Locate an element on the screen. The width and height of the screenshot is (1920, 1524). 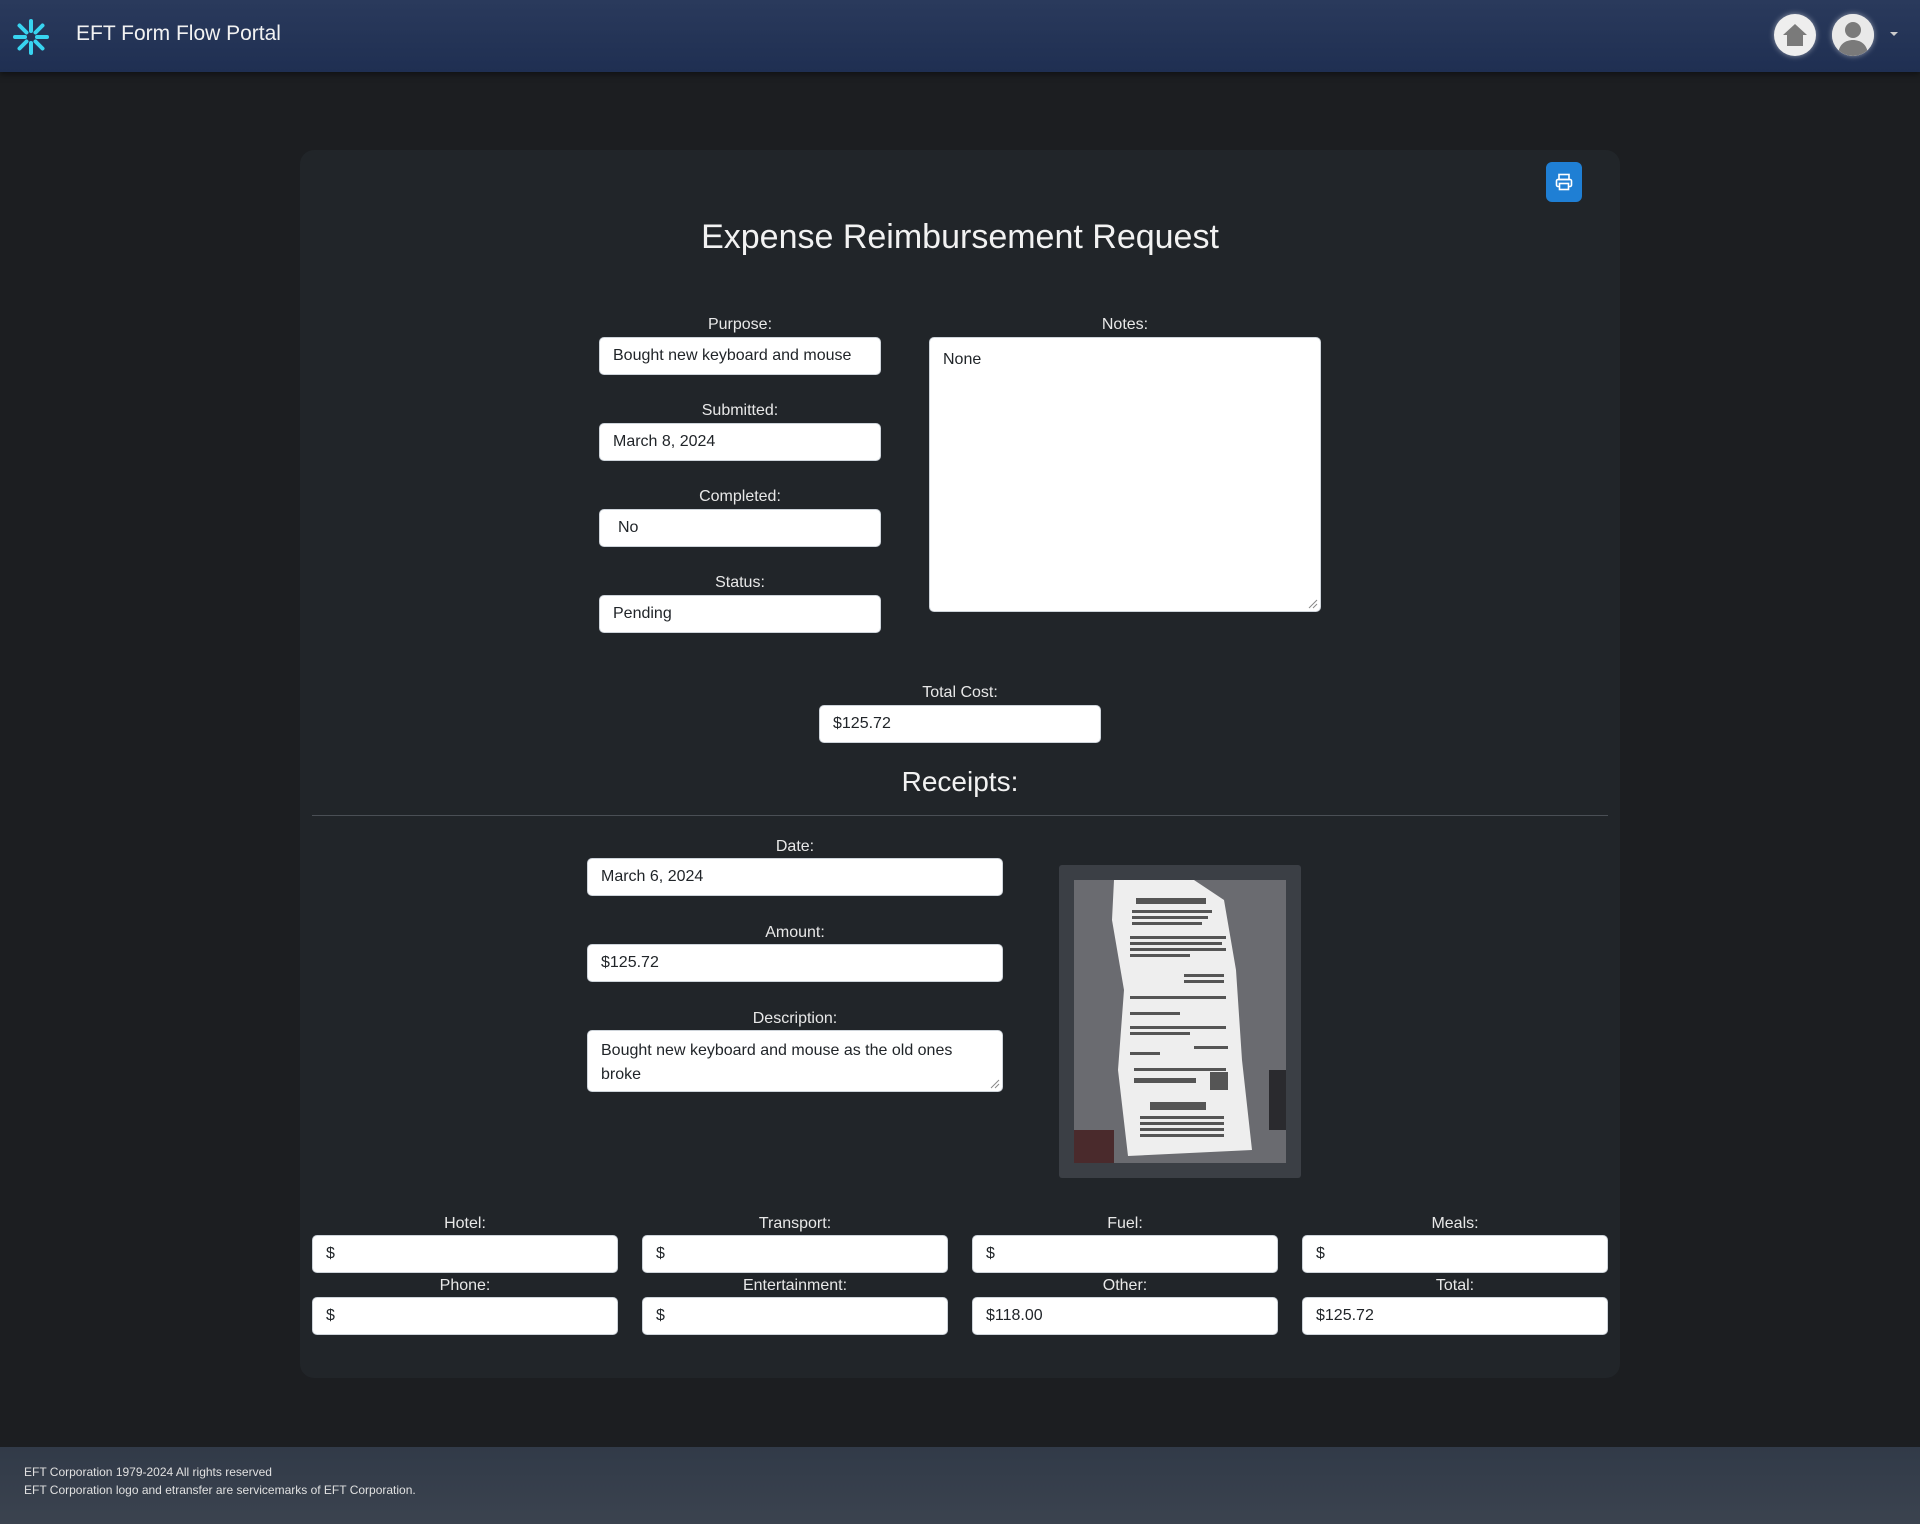
receipt-date-label: Date: is located at coordinates (795, 846).